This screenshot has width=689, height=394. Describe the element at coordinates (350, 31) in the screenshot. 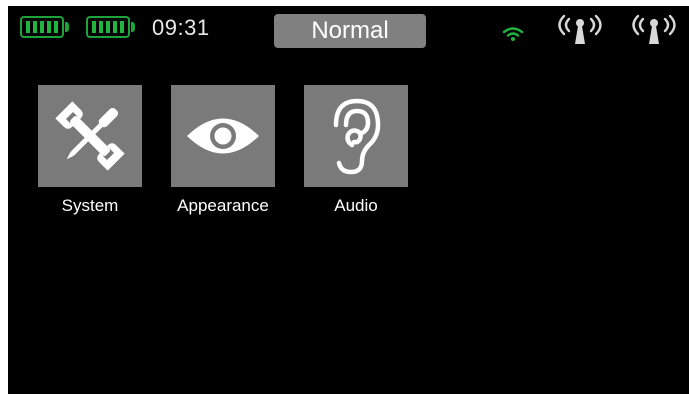

I see `flight-mode-badge: Normal` at that location.